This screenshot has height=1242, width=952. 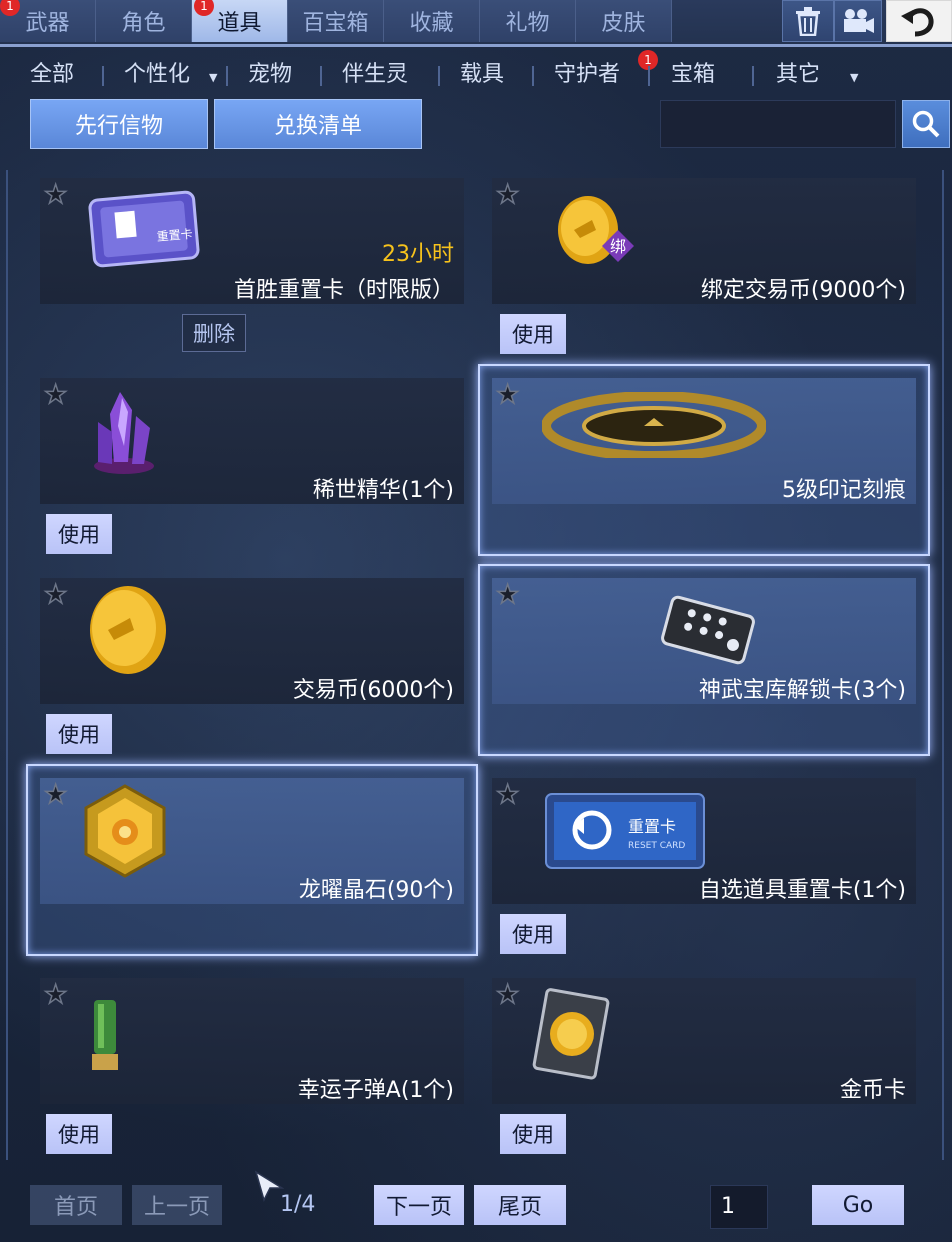 I want to click on tab-label: 道具, so click(x=239, y=23).